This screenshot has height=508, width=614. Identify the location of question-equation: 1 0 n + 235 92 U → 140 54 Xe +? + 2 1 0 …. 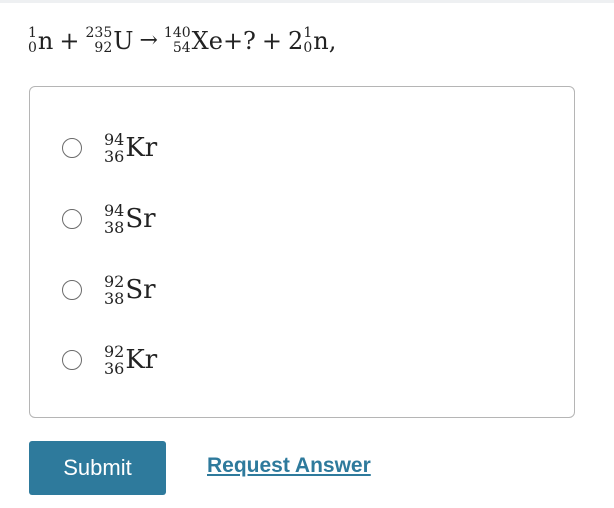
(182, 41).